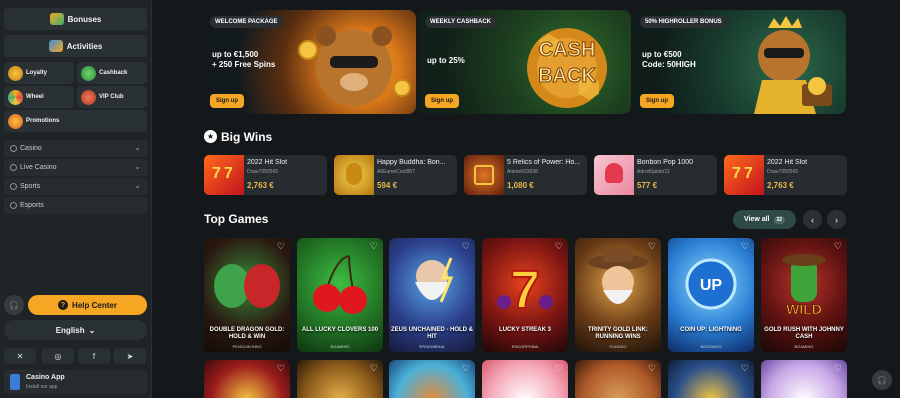 The image size is (900, 398). What do you see at coordinates (340, 284) in the screenshot?
I see `cherries-art` at bounding box center [340, 284].